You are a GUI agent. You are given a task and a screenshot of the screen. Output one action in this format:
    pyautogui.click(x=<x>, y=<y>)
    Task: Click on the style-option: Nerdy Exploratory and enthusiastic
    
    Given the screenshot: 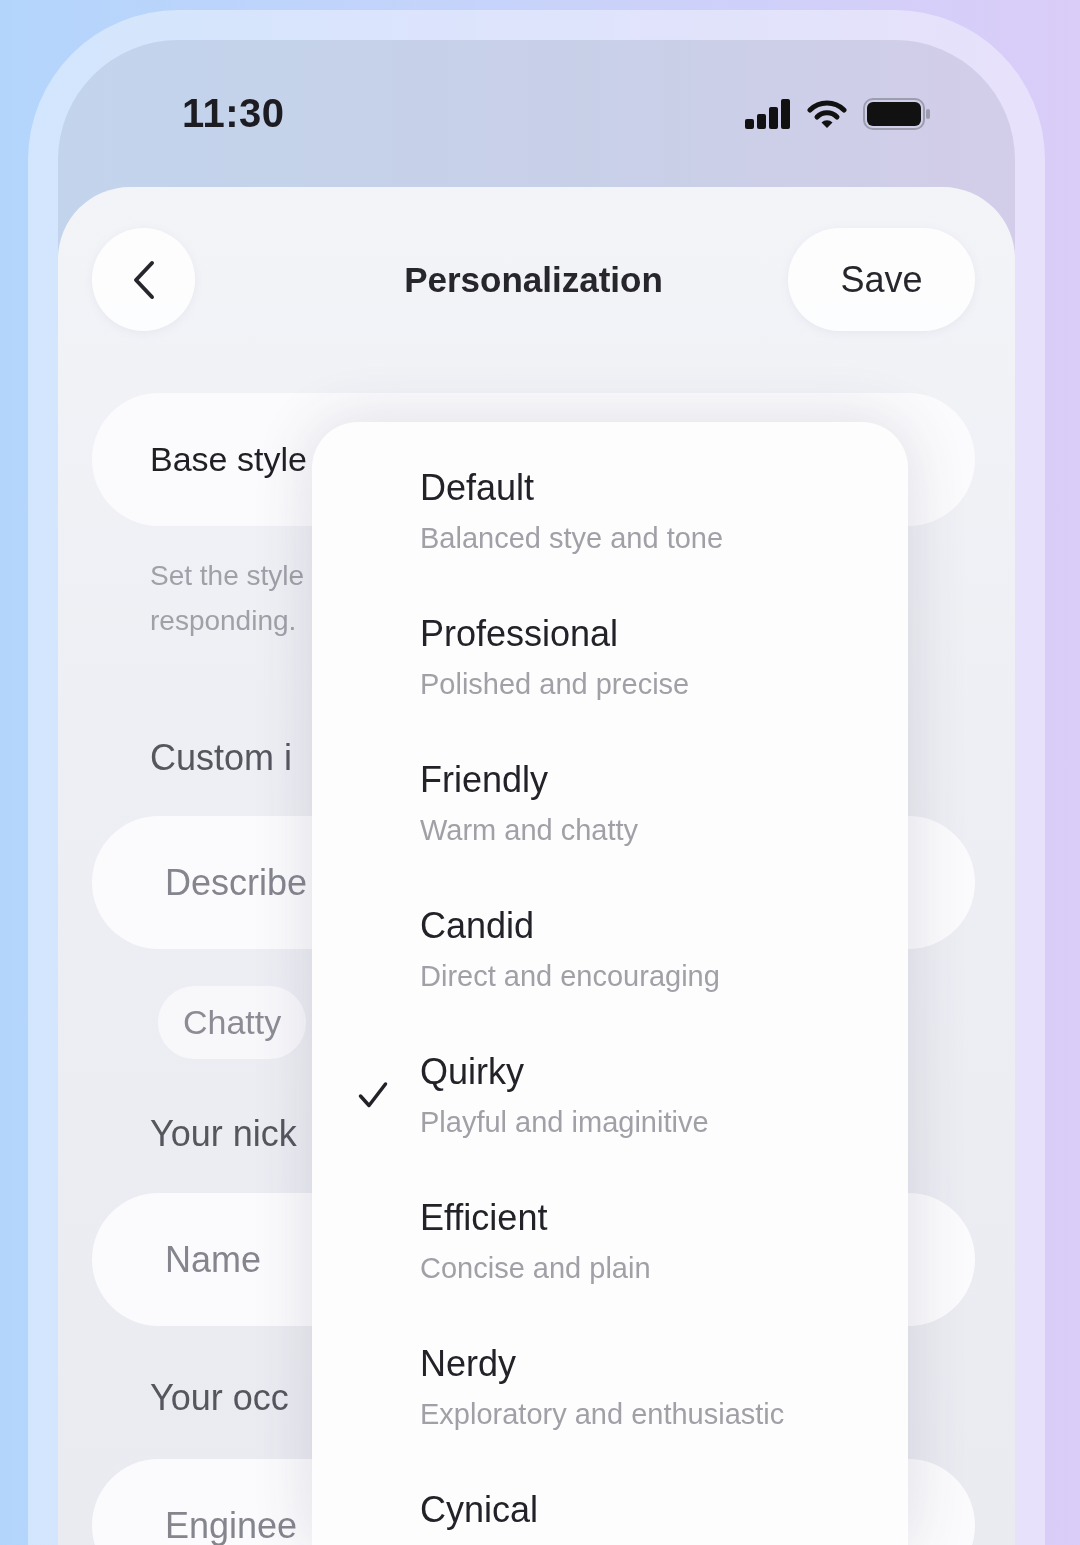 What is the action you would take?
    pyautogui.click(x=610, y=1415)
    